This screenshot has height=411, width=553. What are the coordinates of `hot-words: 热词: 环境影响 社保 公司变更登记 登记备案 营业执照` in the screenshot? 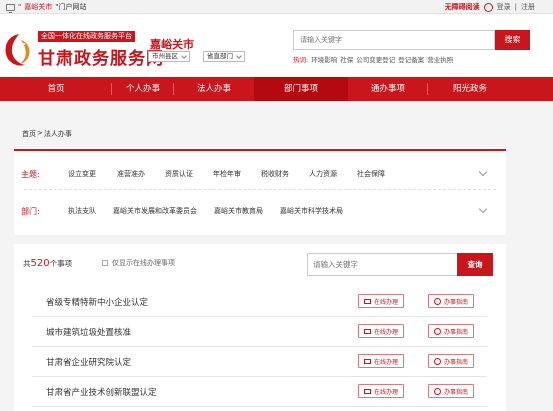 It's located at (373, 59).